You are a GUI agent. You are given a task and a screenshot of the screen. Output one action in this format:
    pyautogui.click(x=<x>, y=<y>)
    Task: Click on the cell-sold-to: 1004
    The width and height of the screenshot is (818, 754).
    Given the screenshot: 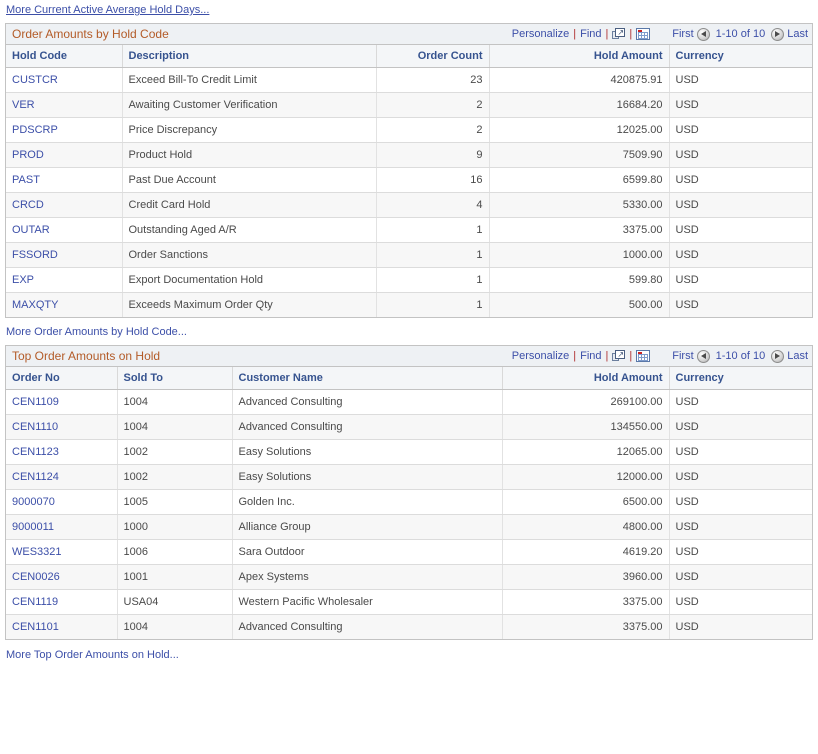 What is the action you would take?
    pyautogui.click(x=175, y=626)
    